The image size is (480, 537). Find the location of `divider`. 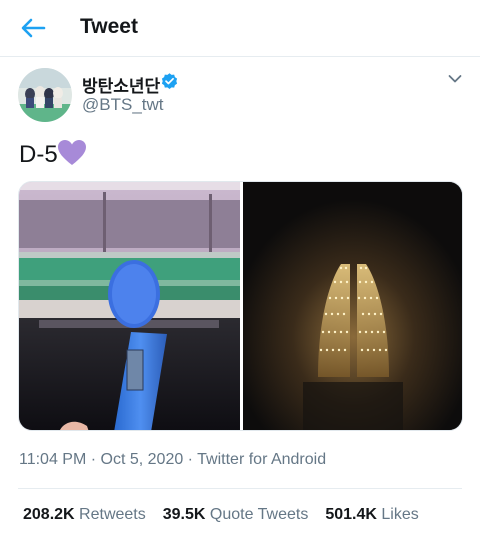

divider is located at coordinates (240, 488).